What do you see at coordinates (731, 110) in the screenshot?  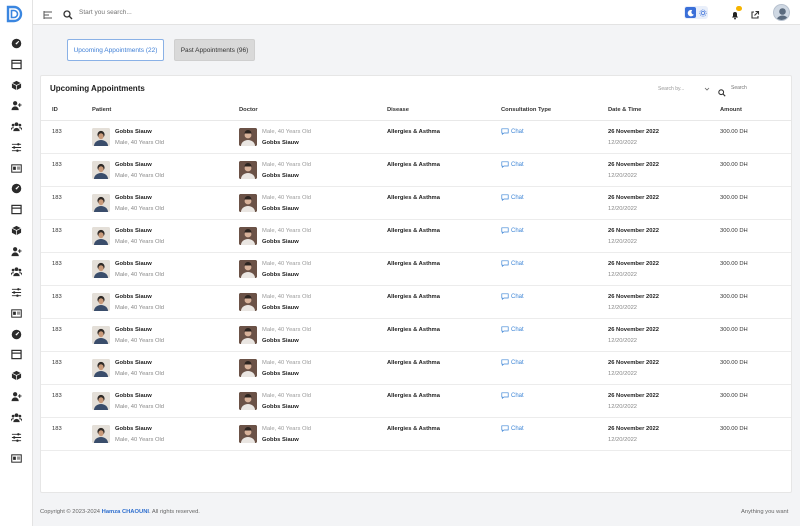 I see `column-header-amount: Amount` at bounding box center [731, 110].